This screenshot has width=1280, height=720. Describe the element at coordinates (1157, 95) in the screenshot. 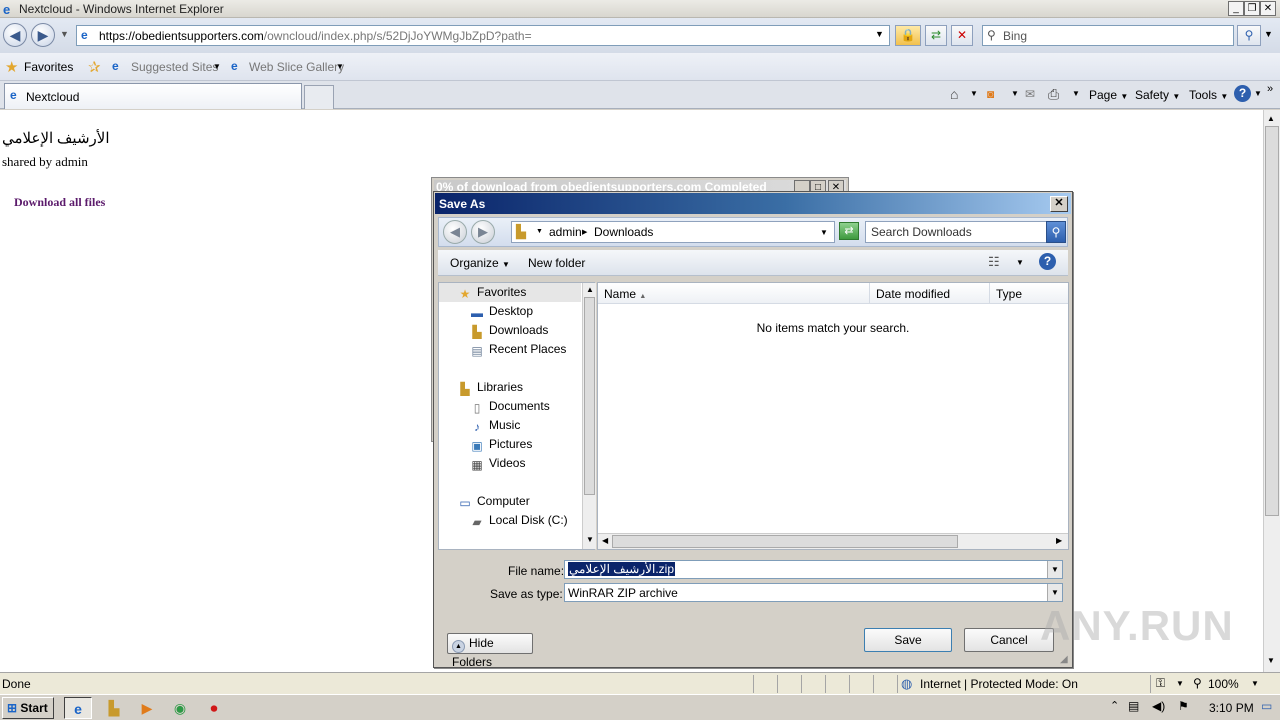

I see `safety-menu: Safety ▼` at that location.